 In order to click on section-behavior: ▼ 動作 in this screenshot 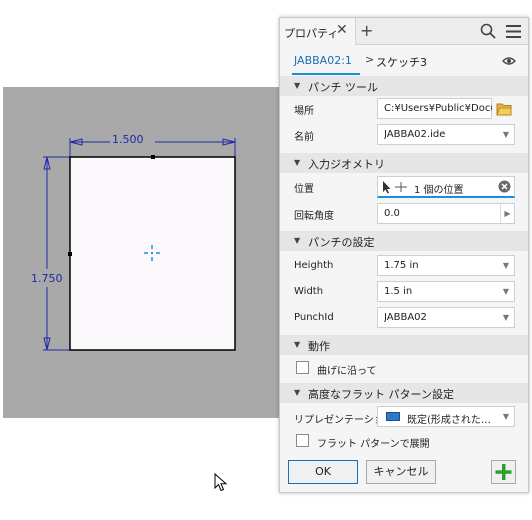, I will do `click(404, 345)`.